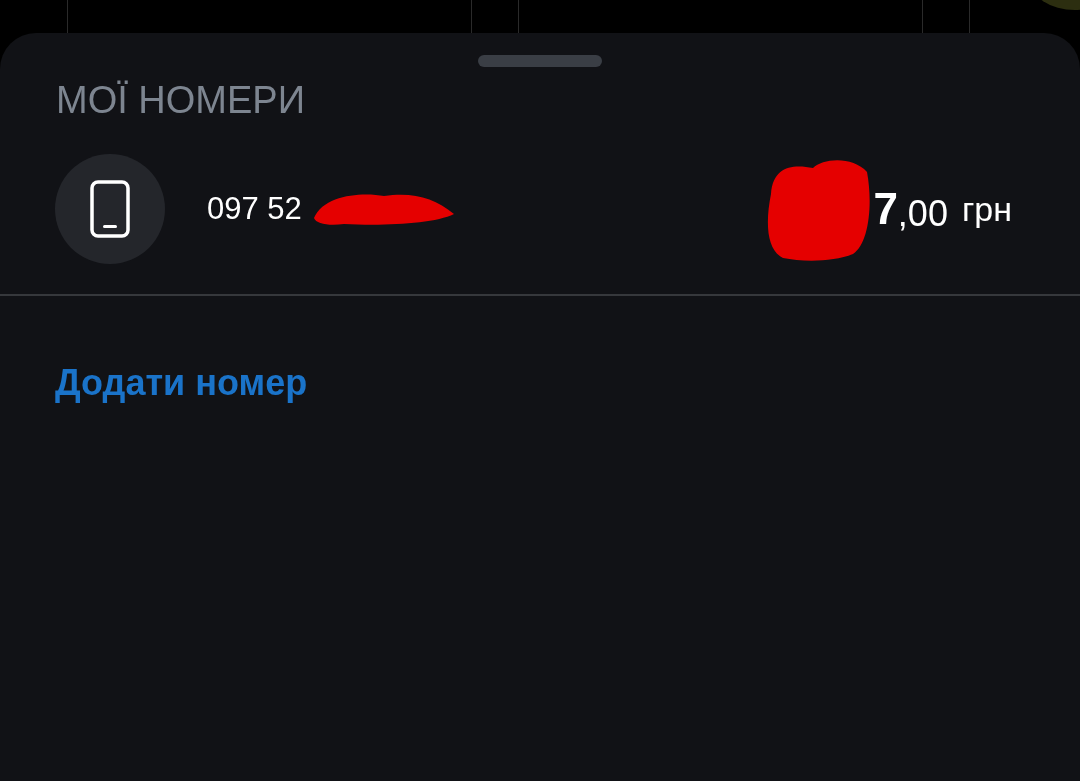 This screenshot has width=1080, height=781. Describe the element at coordinates (181, 383) in the screenshot. I see `add-number-link: Додати номер` at that location.